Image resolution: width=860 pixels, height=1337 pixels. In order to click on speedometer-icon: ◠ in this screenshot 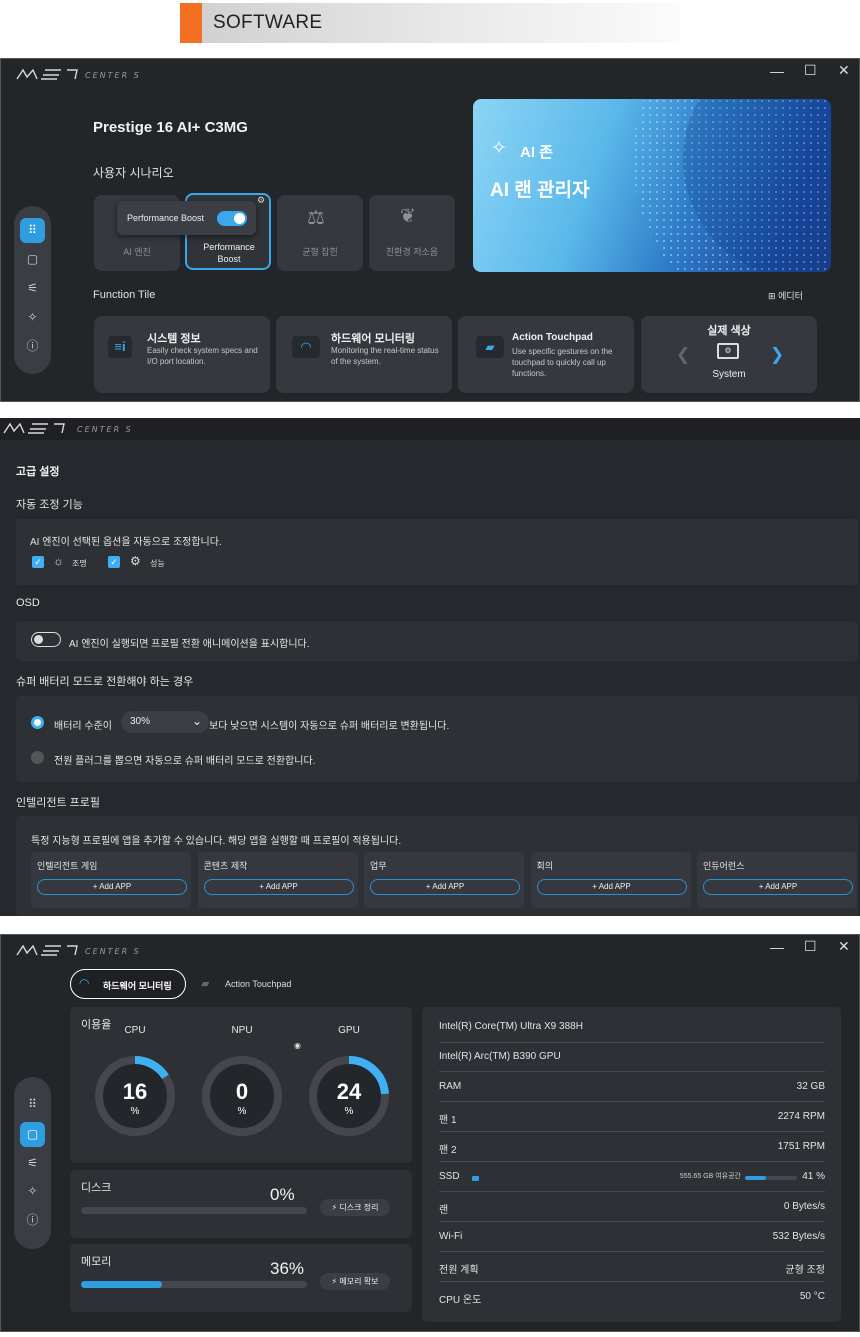, I will do `click(84, 983)`.